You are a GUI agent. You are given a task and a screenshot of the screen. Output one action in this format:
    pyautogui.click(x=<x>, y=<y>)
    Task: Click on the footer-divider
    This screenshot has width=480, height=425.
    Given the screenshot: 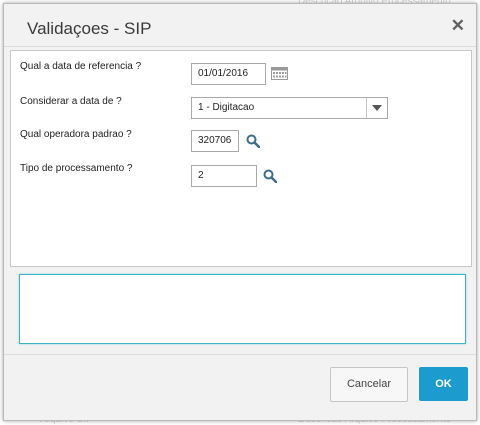 What is the action you would take?
    pyautogui.click(x=240, y=354)
    